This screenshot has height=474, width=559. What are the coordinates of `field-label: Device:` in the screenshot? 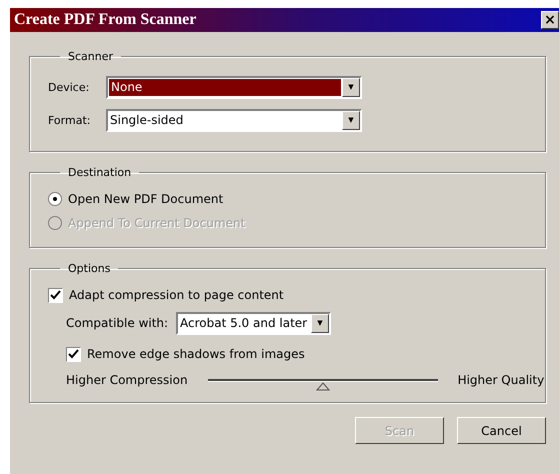 It's located at (69, 87).